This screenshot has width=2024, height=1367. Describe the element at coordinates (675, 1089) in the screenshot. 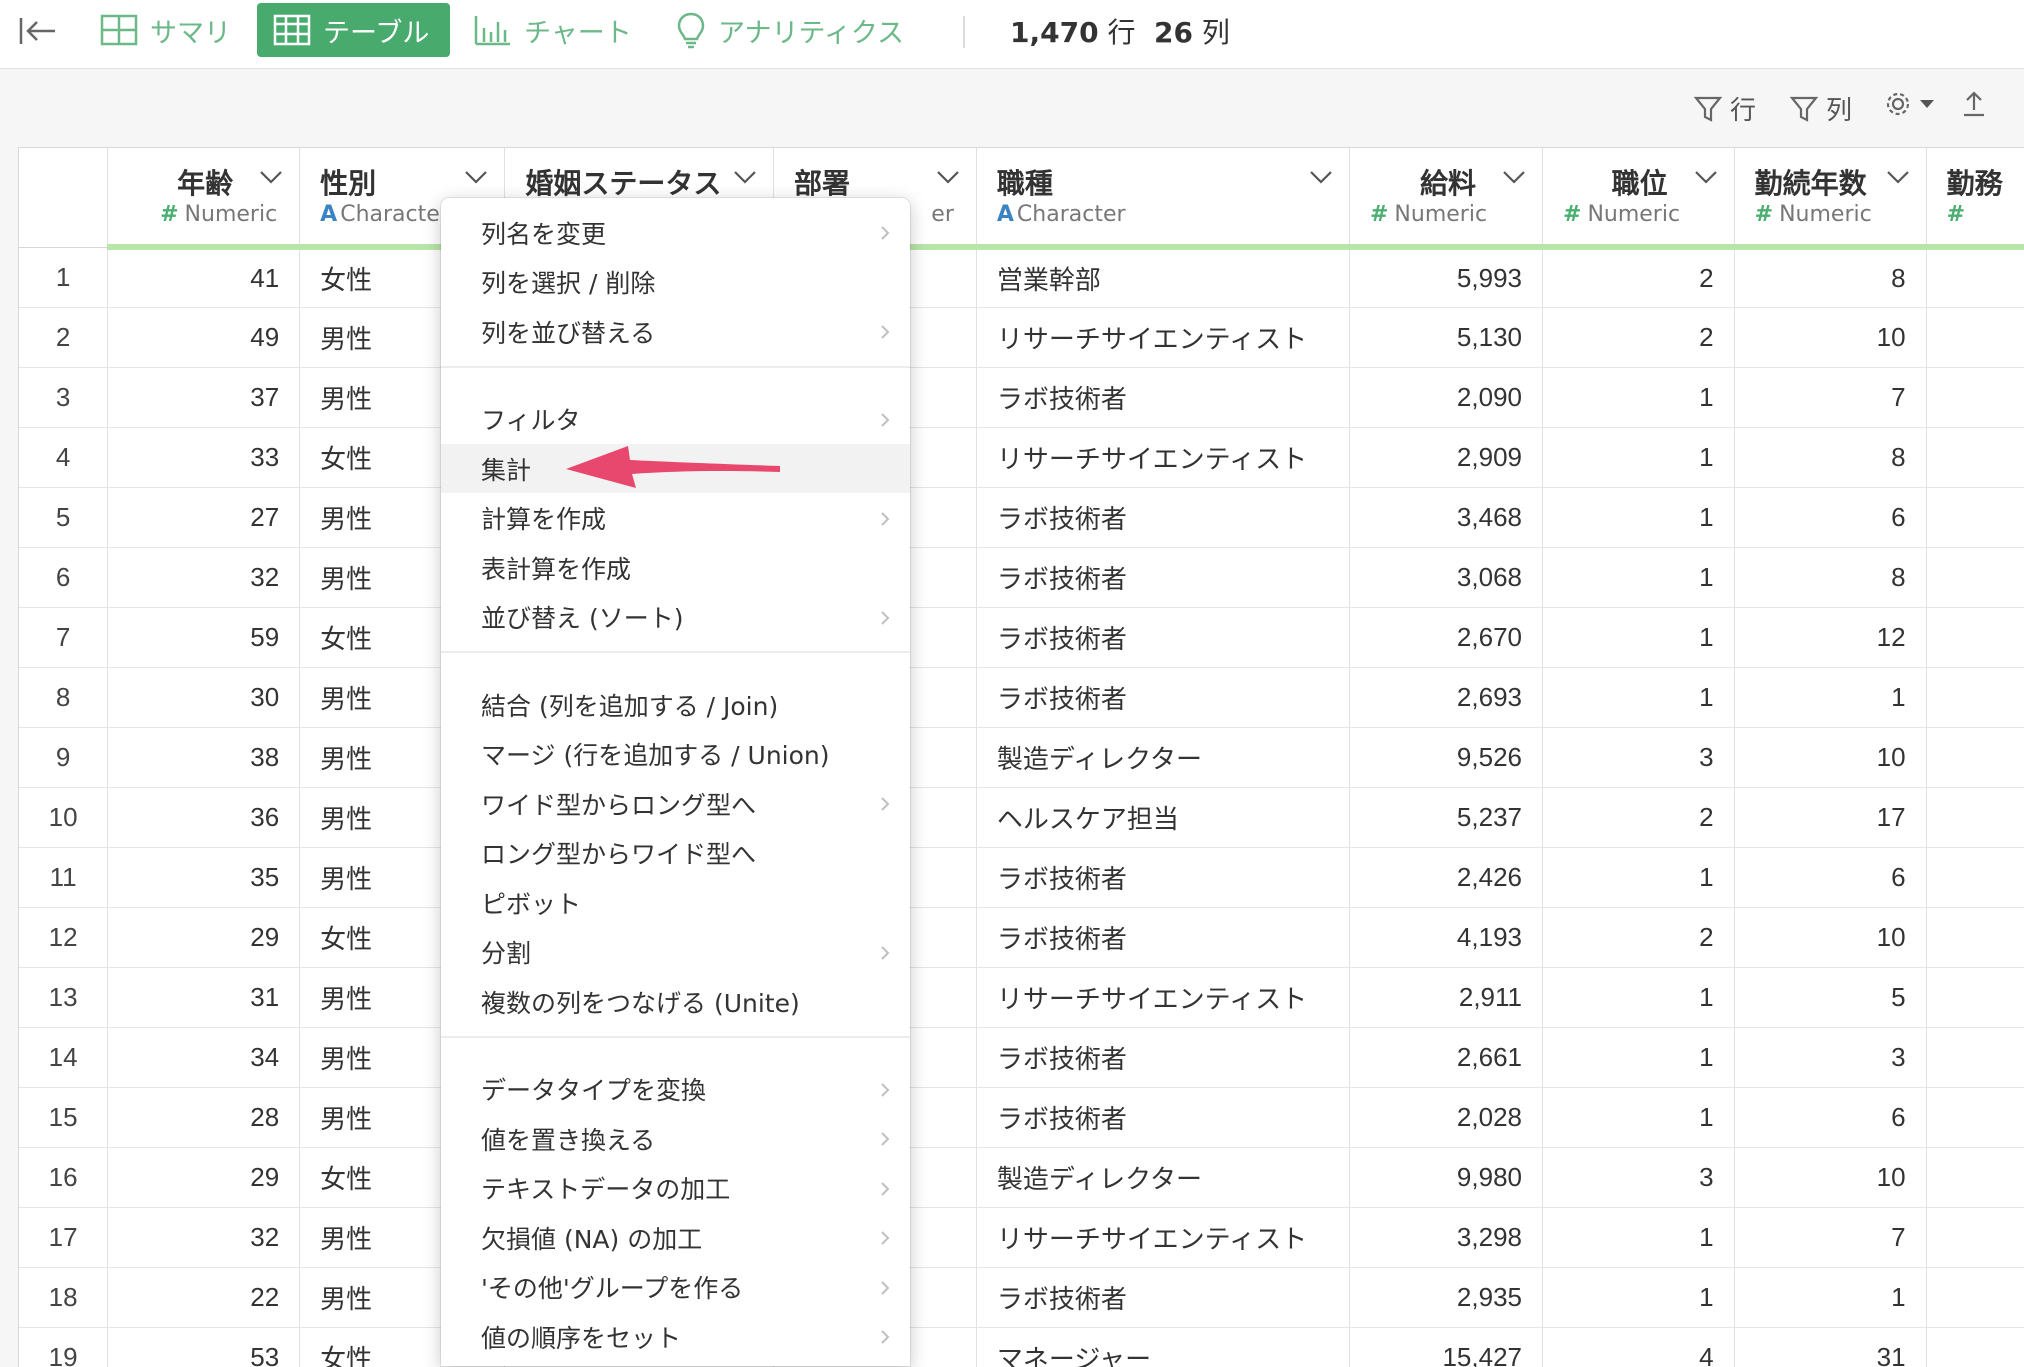

I see `menu-item-convert-type: データタイプを変換` at that location.